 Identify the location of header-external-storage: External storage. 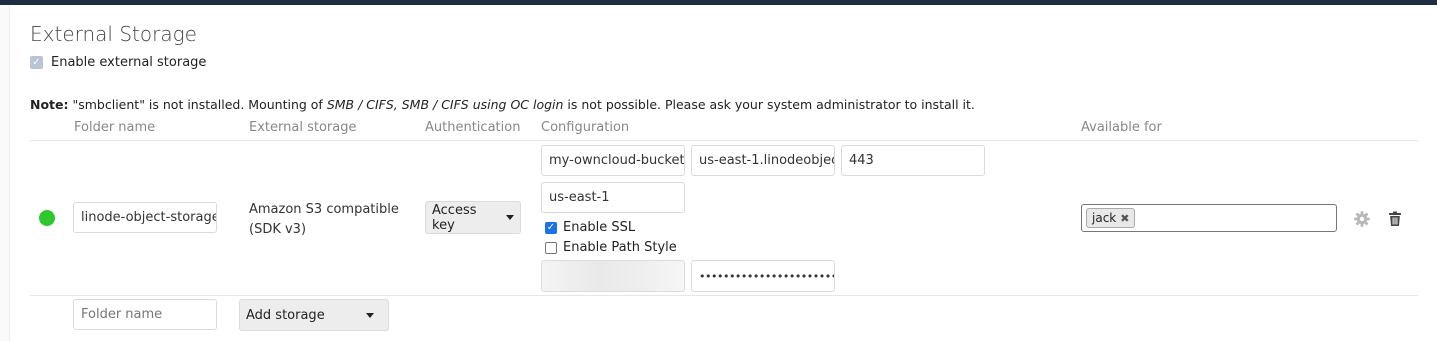
(303, 127).